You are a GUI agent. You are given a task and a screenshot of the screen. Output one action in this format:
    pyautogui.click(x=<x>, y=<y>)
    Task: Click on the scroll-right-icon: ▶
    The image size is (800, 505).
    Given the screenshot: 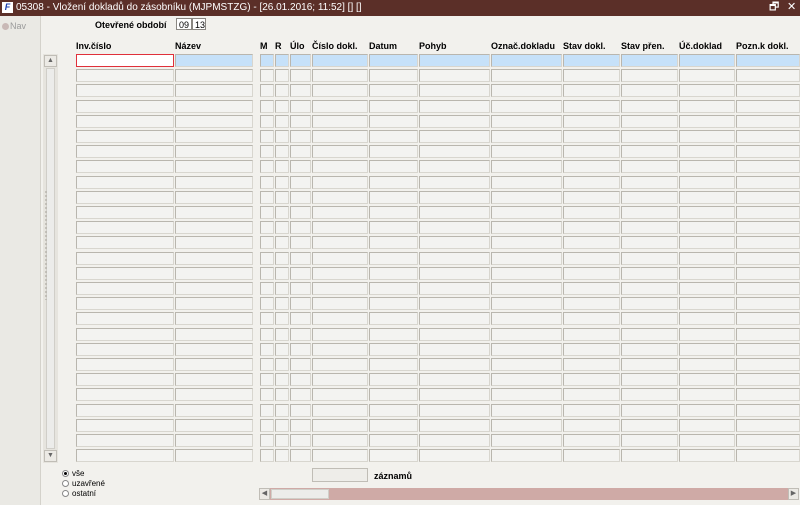 What is the action you would take?
    pyautogui.click(x=793, y=494)
    